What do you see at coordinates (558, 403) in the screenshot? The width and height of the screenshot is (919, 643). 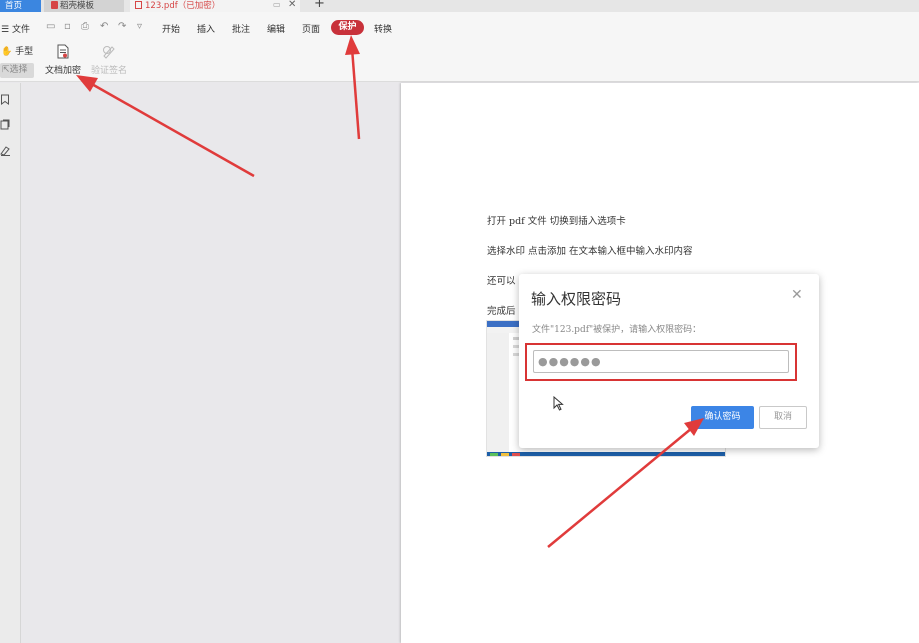 I see `mouse-cursor-icon` at bounding box center [558, 403].